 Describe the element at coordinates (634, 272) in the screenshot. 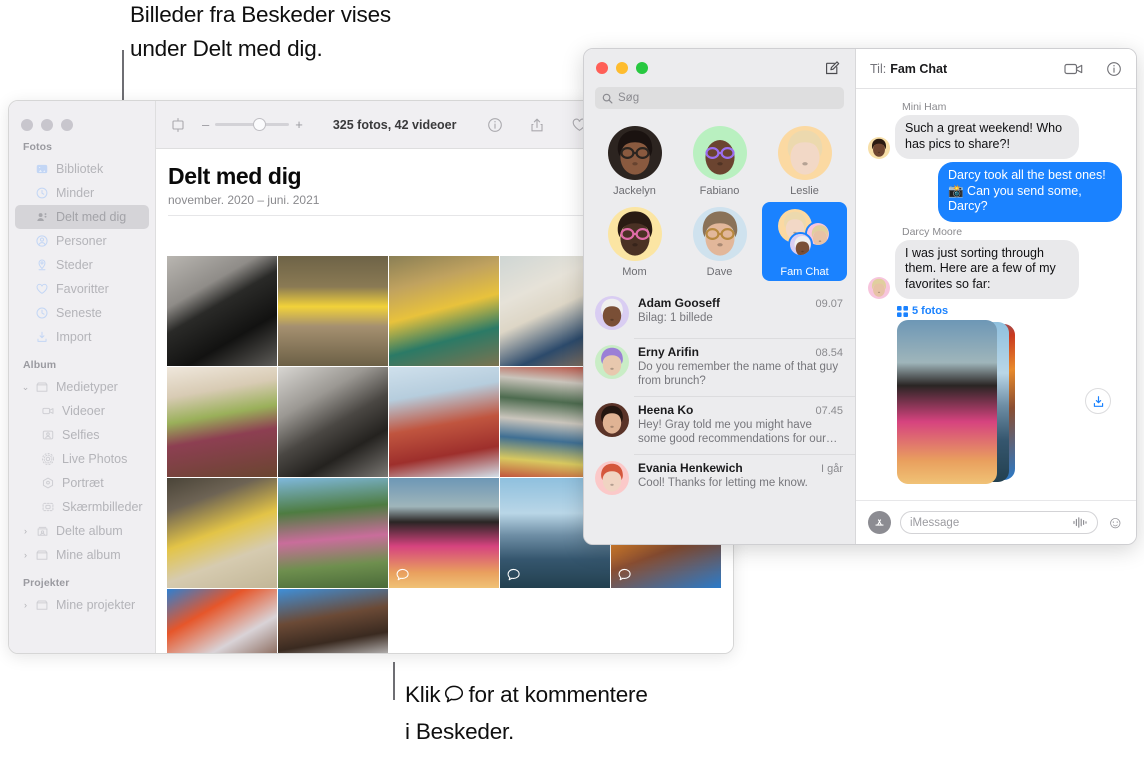

I see `pinned-conversation-label: Mom` at that location.